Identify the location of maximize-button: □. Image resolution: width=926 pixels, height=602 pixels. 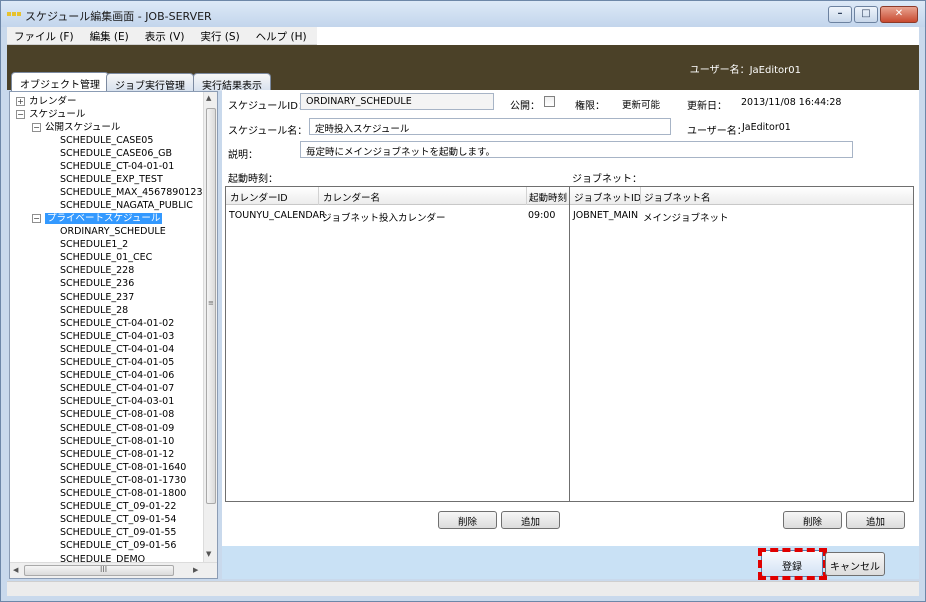
(866, 14).